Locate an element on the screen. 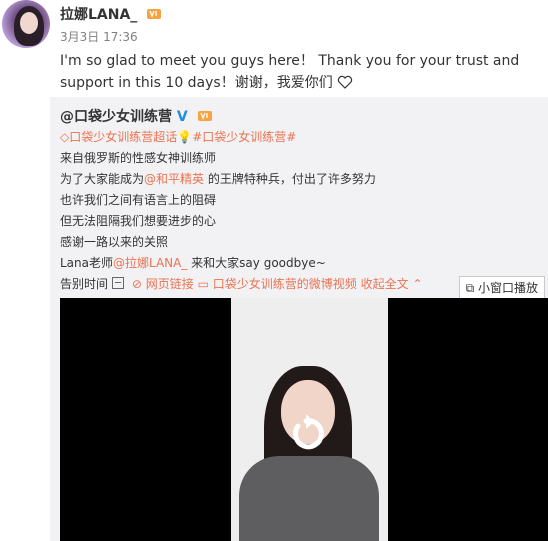 Image resolution: width=548 pixels, height=541 pixels. repost-line-text: 为了大家能成为 is located at coordinates (102, 179).